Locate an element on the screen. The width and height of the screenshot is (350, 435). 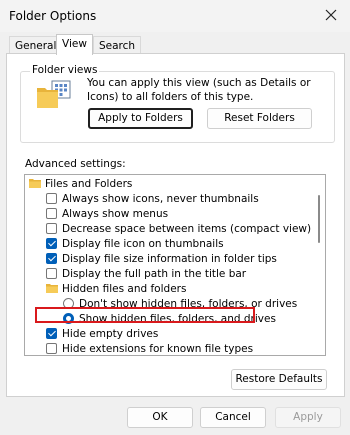
option-always-show-icons: Always show icons, never thumbnails is located at coordinates (152, 199).